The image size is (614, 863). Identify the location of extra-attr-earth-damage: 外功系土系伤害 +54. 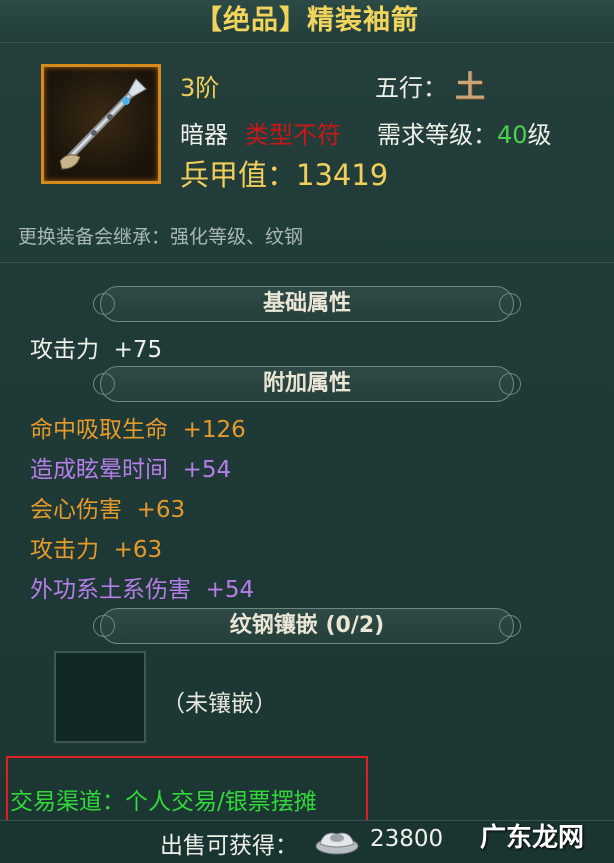
(142, 590).